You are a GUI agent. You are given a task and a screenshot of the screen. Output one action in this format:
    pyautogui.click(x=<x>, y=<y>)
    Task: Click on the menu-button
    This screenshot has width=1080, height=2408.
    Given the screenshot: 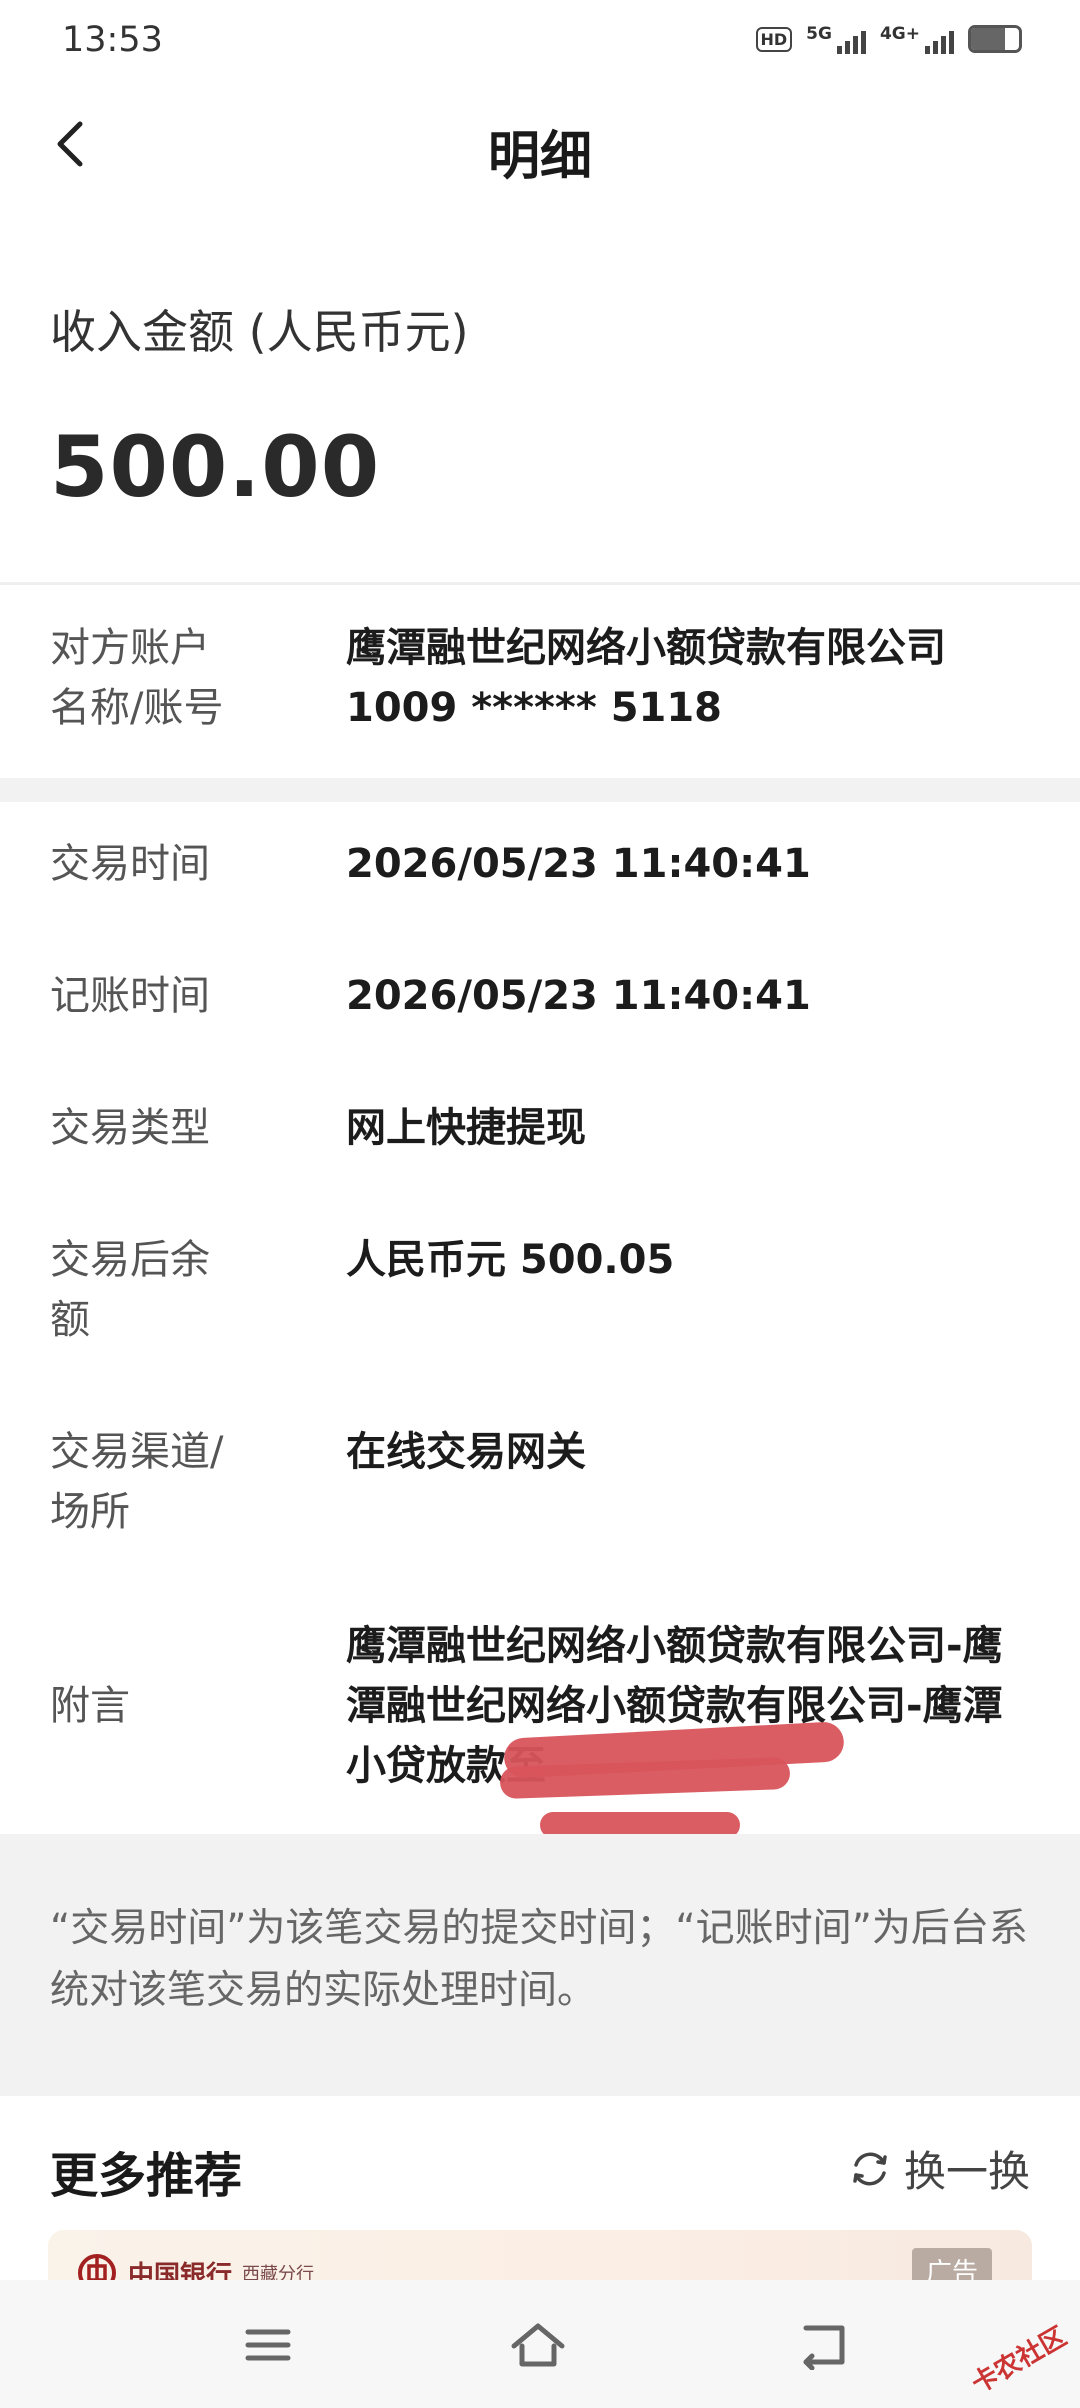 What is the action you would take?
    pyautogui.click(x=268, y=2345)
    